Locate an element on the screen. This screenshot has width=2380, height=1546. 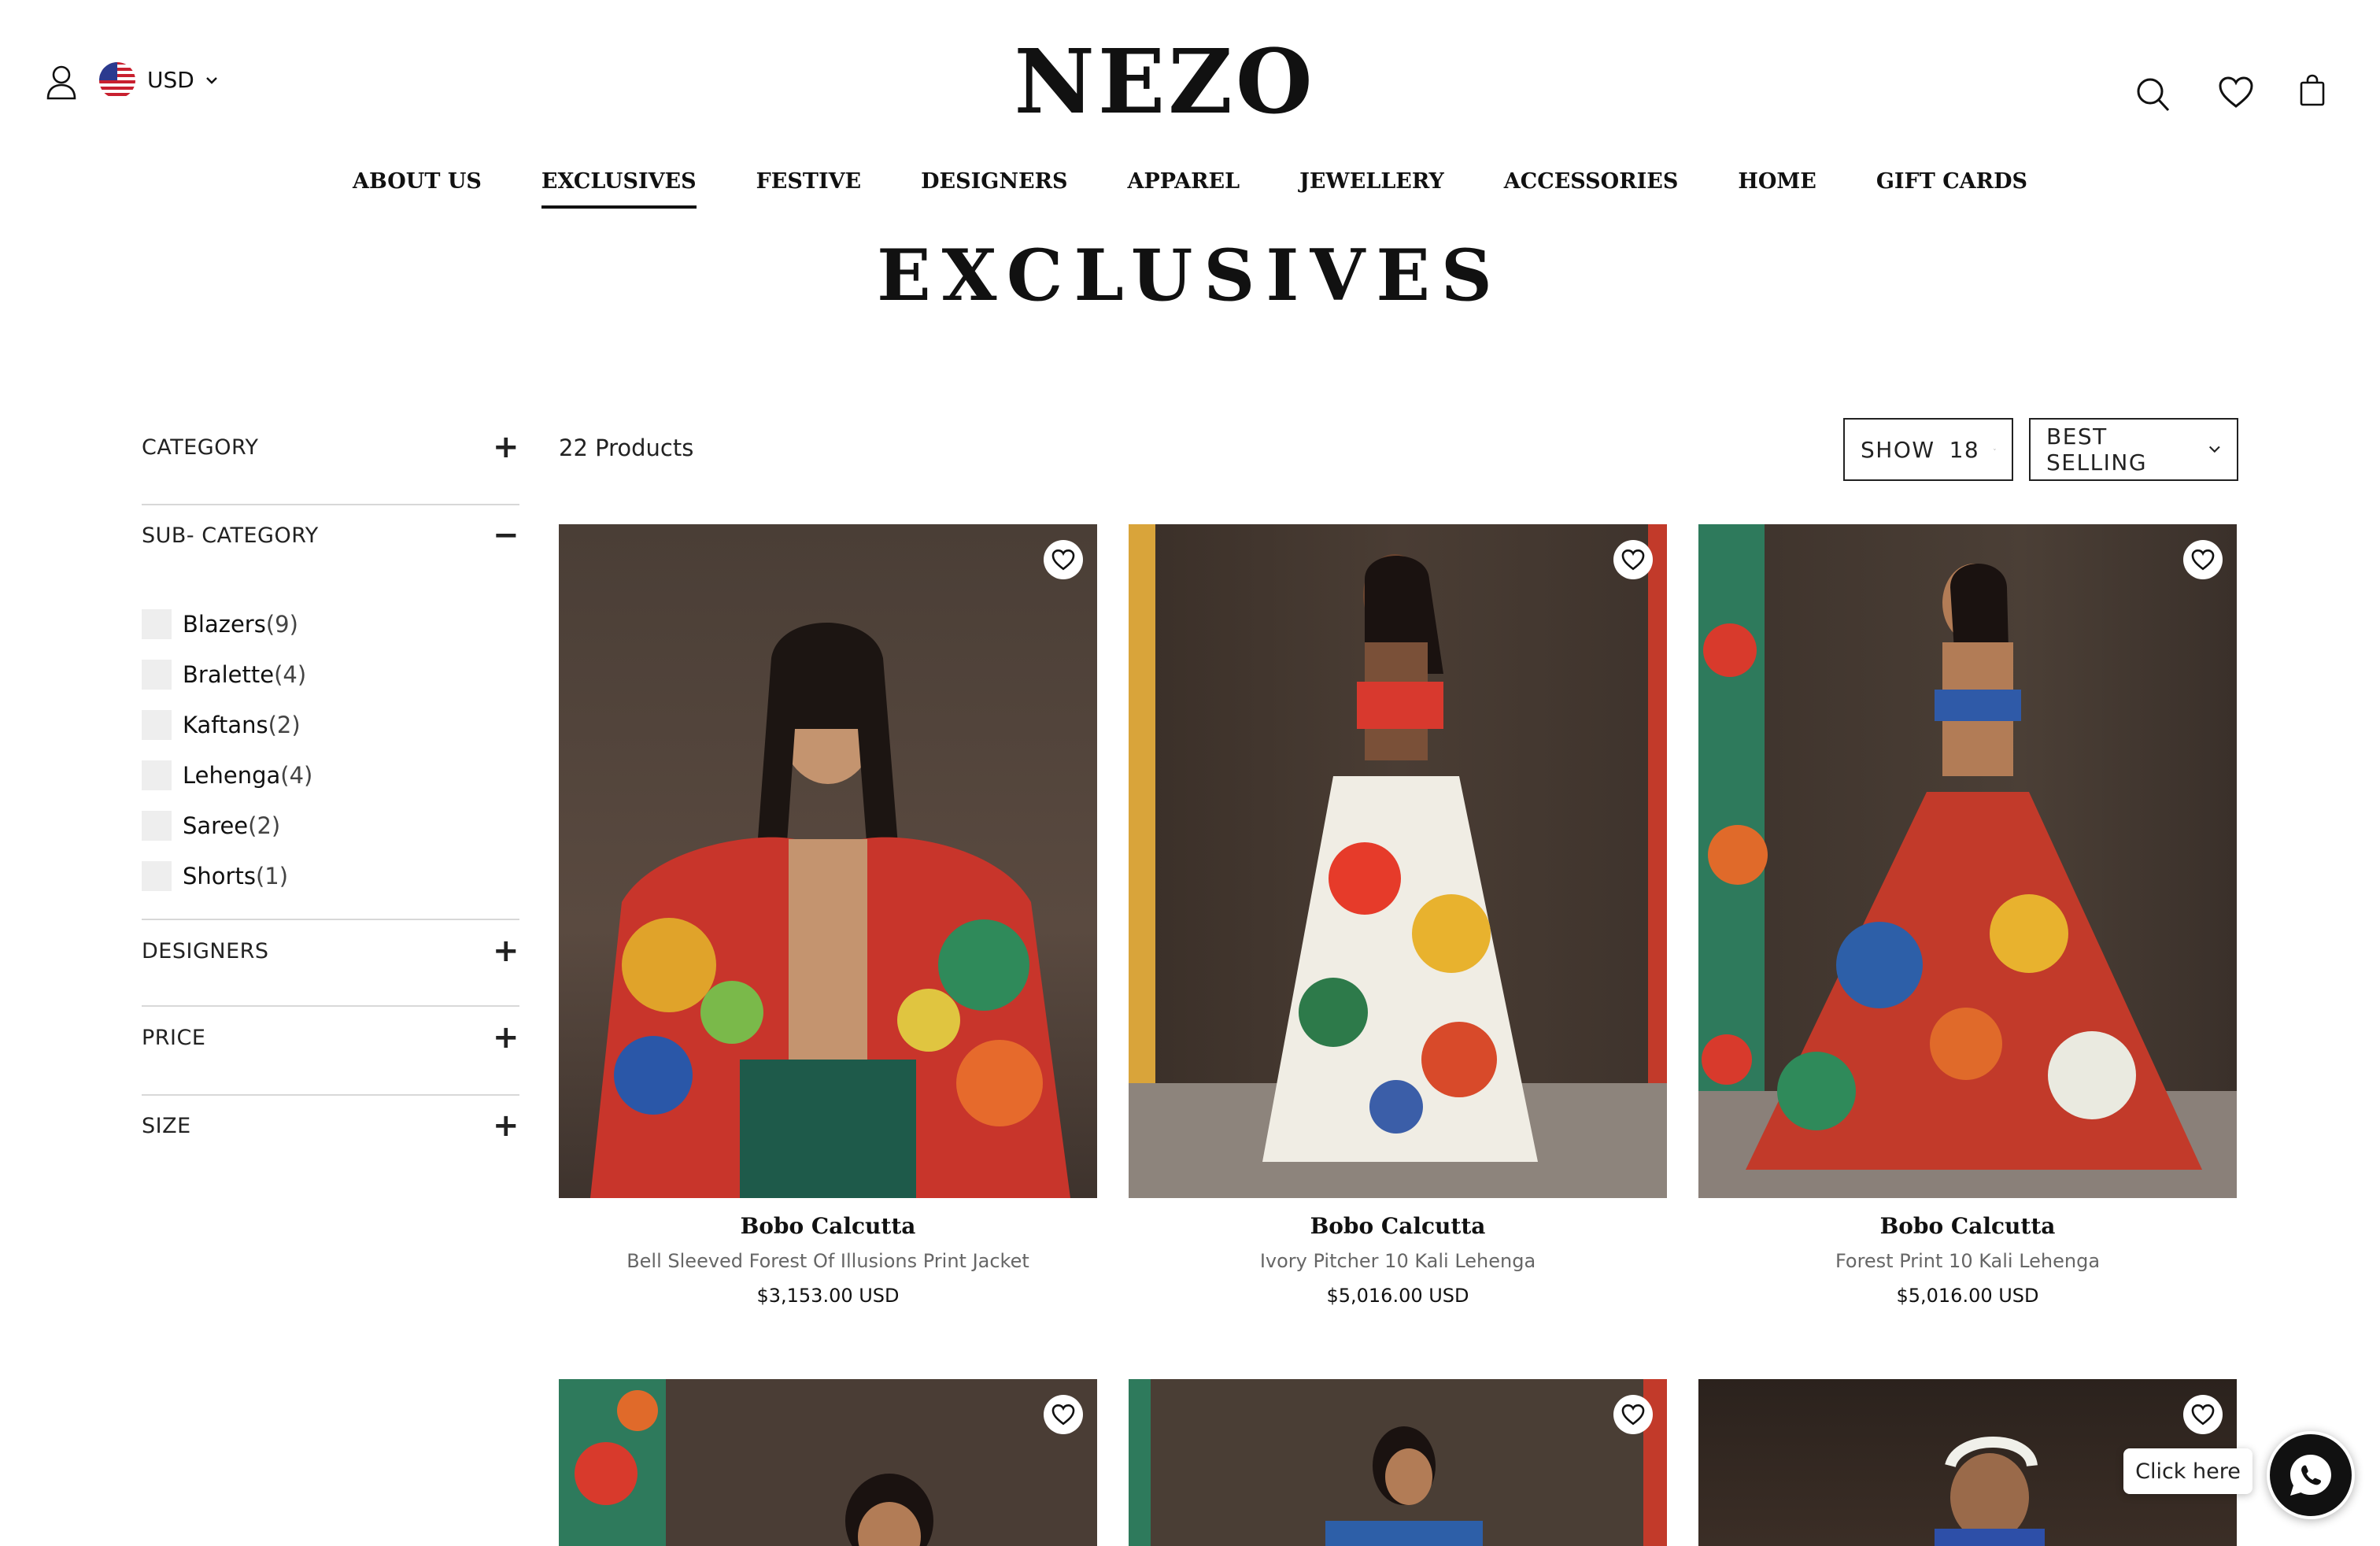
subcategory-option-blazers: Blazers(9) is located at coordinates (220, 624).